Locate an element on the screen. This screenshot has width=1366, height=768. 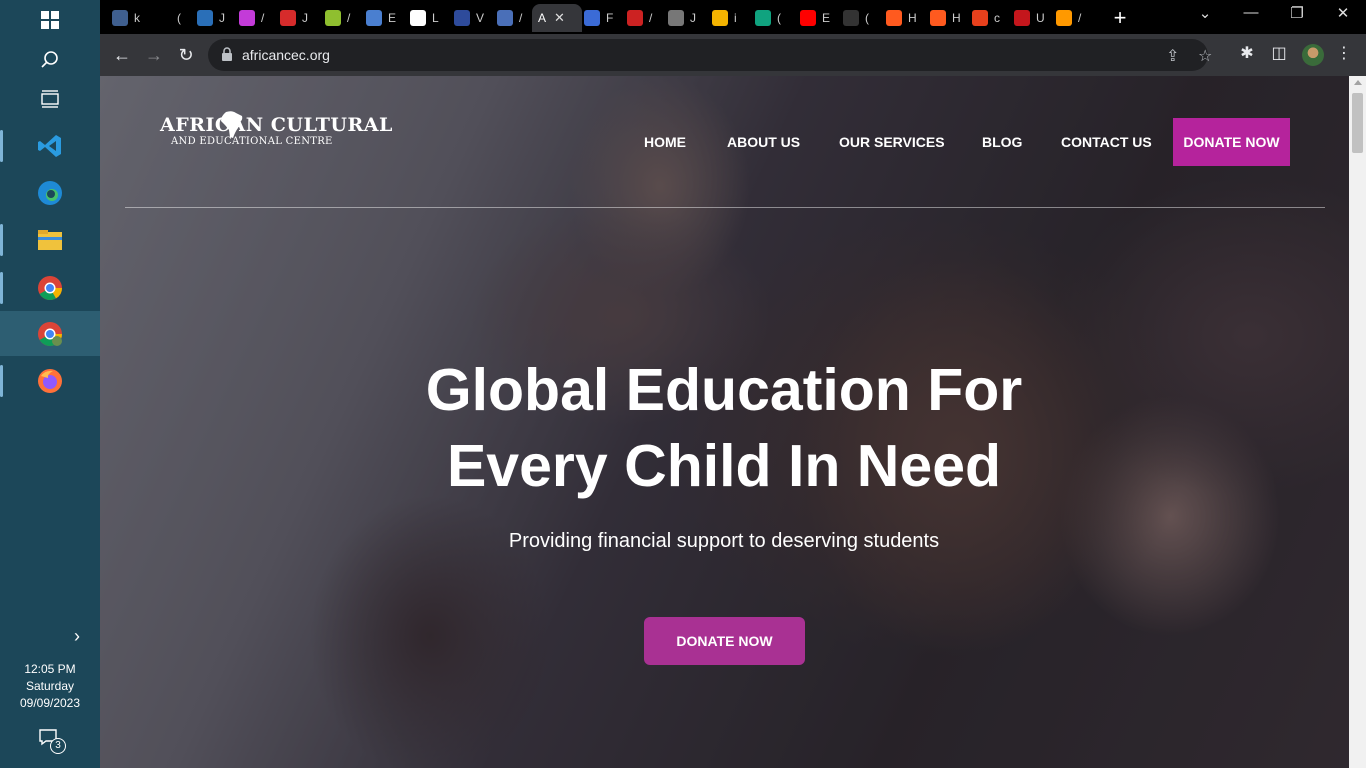
file-explorer-icon is located at coordinates (35, 240).